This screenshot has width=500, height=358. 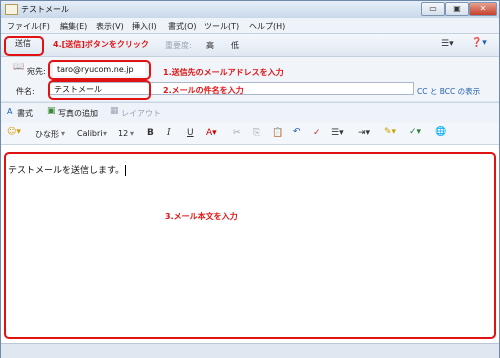 I want to click on layout-icon: ▦, so click(x=114, y=111).